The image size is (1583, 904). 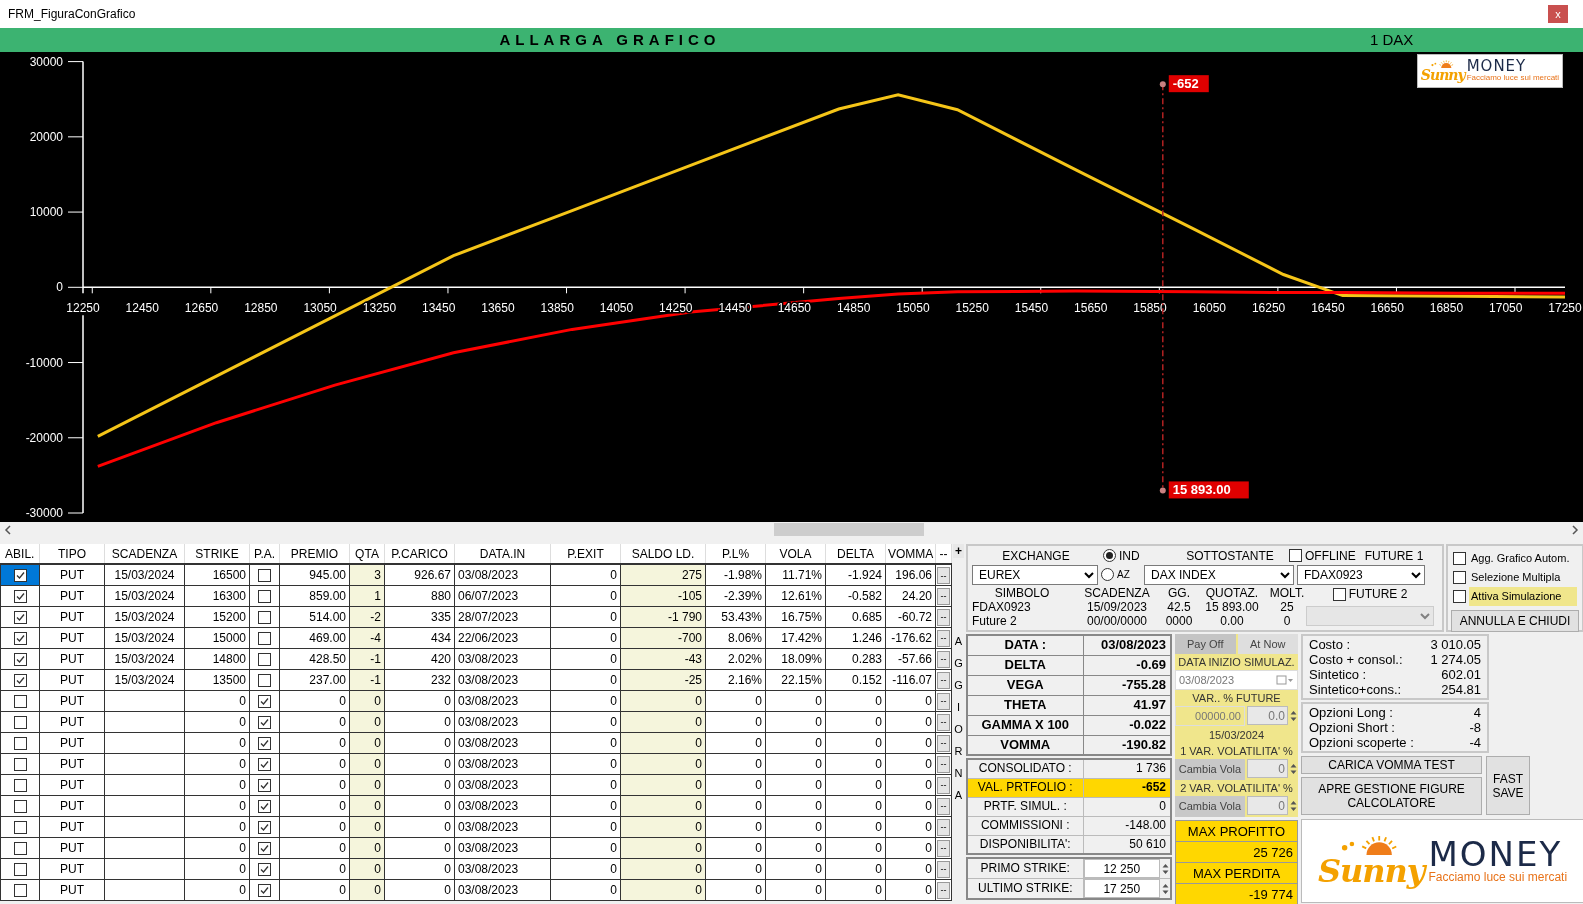 I want to click on info-value: 25, so click(x=1287, y=607).